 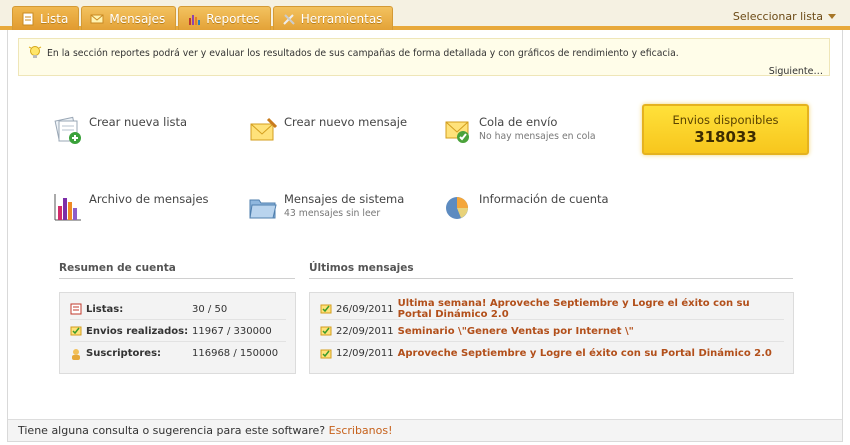 I want to click on new-message-title: Crear nuevo mensaje, so click(x=346, y=122).